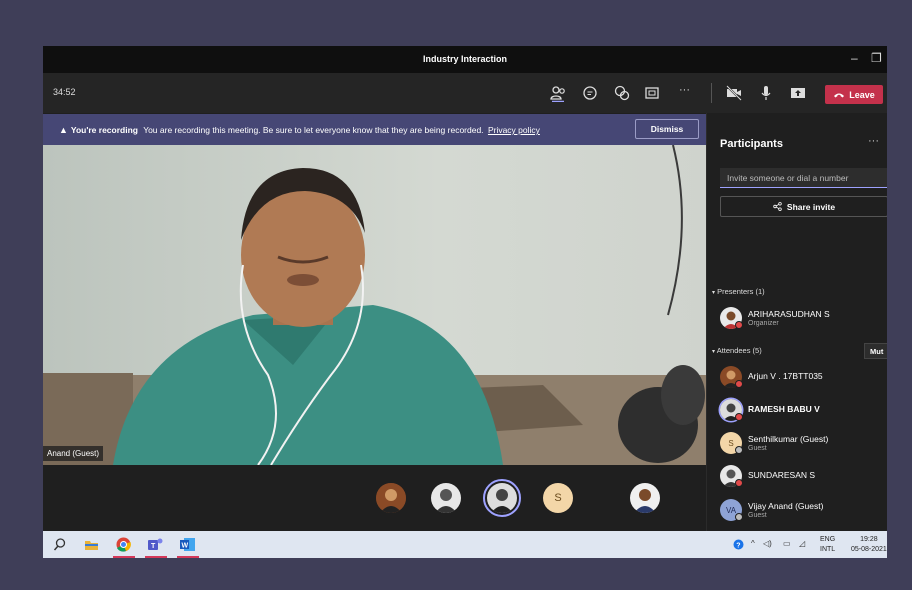 This screenshot has height=590, width=912. I want to click on help-icon: ?, so click(738, 545).